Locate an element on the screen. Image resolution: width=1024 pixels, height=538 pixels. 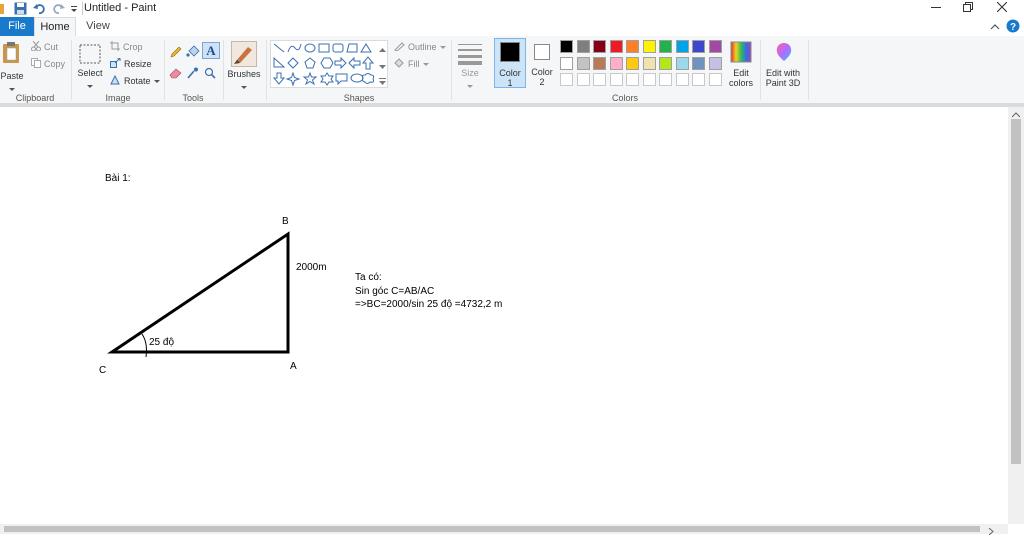
shapes-scroll-up-icon is located at coordinates (382, 50).